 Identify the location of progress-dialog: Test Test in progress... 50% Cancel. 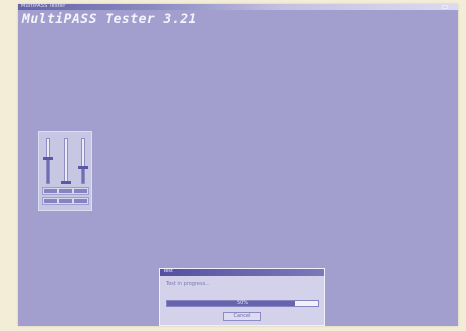
(242, 297).